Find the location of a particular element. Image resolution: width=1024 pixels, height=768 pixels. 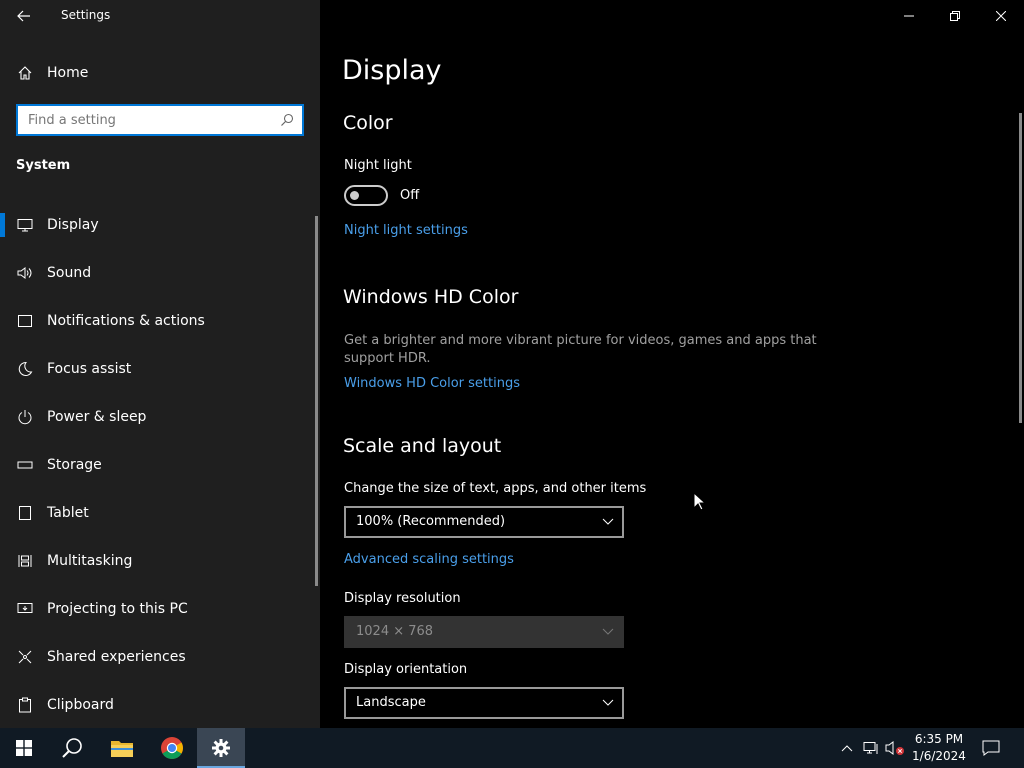

action-center-button is located at coordinates (991, 748).